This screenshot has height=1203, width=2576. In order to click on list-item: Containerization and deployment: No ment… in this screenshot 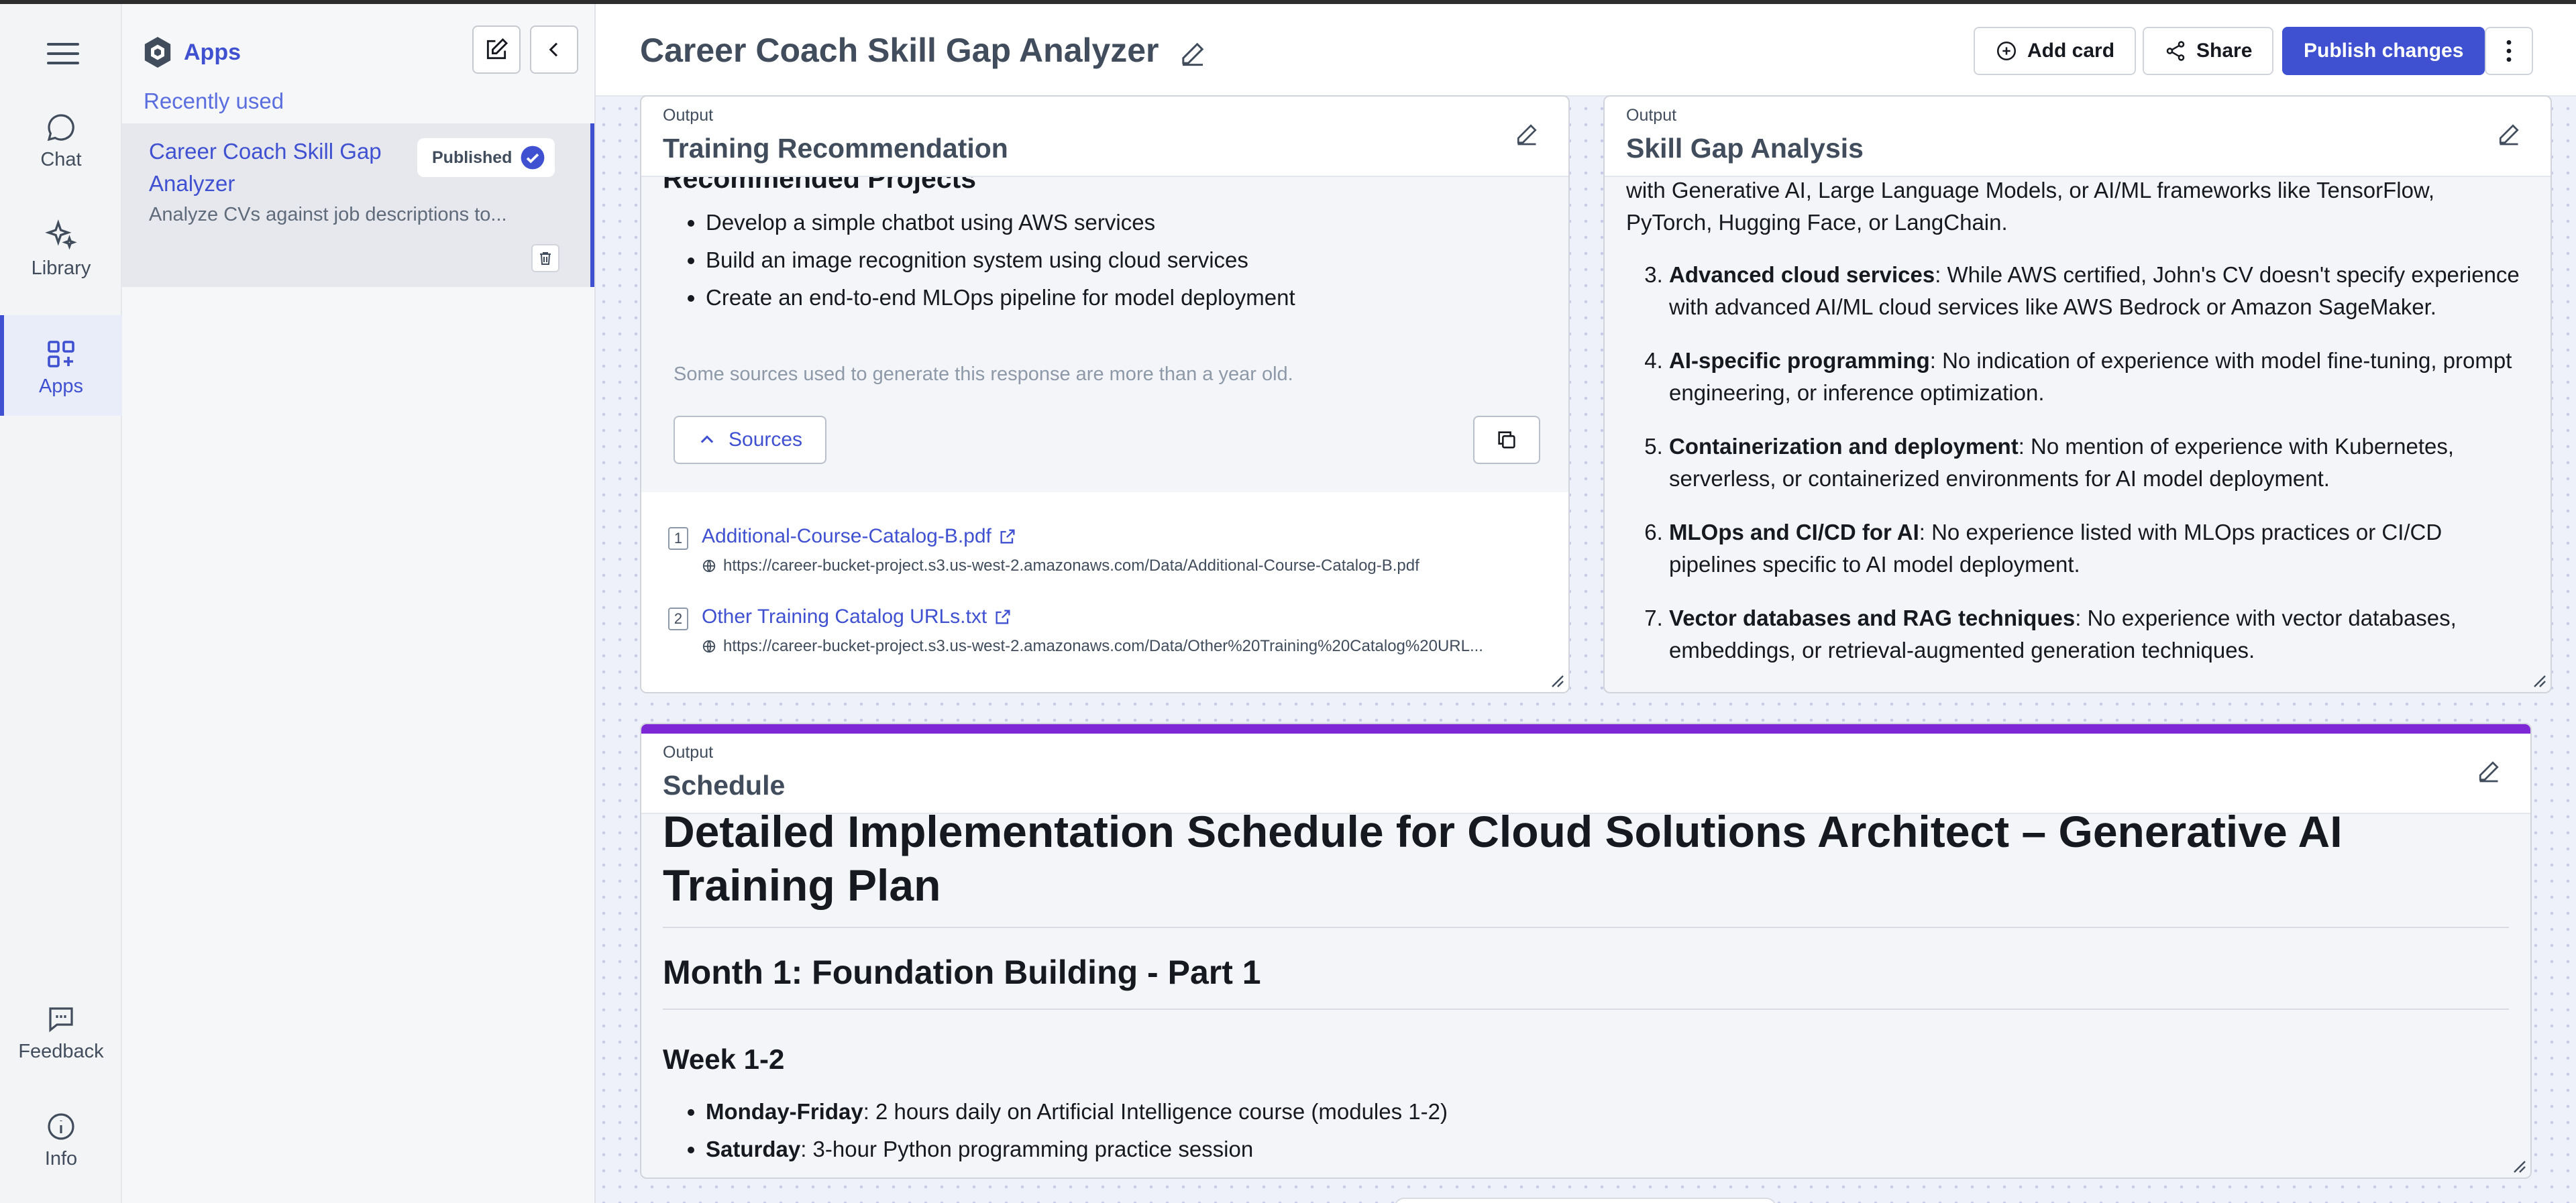, I will do `click(2099, 463)`.